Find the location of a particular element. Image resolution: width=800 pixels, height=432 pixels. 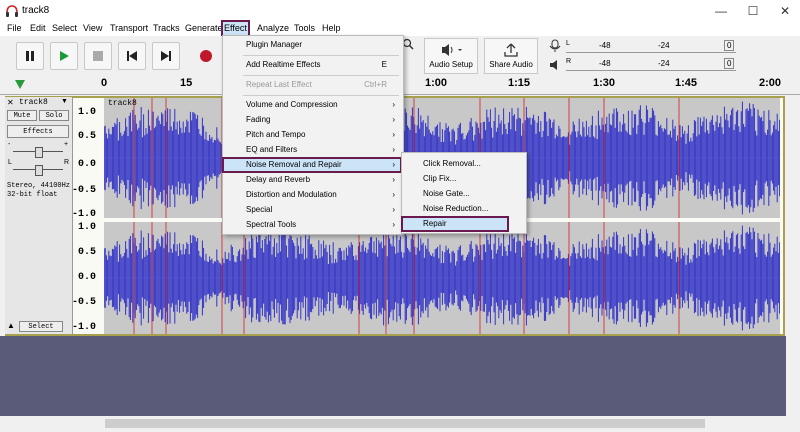

menu-generate: Generate is located at coordinates (204, 28).